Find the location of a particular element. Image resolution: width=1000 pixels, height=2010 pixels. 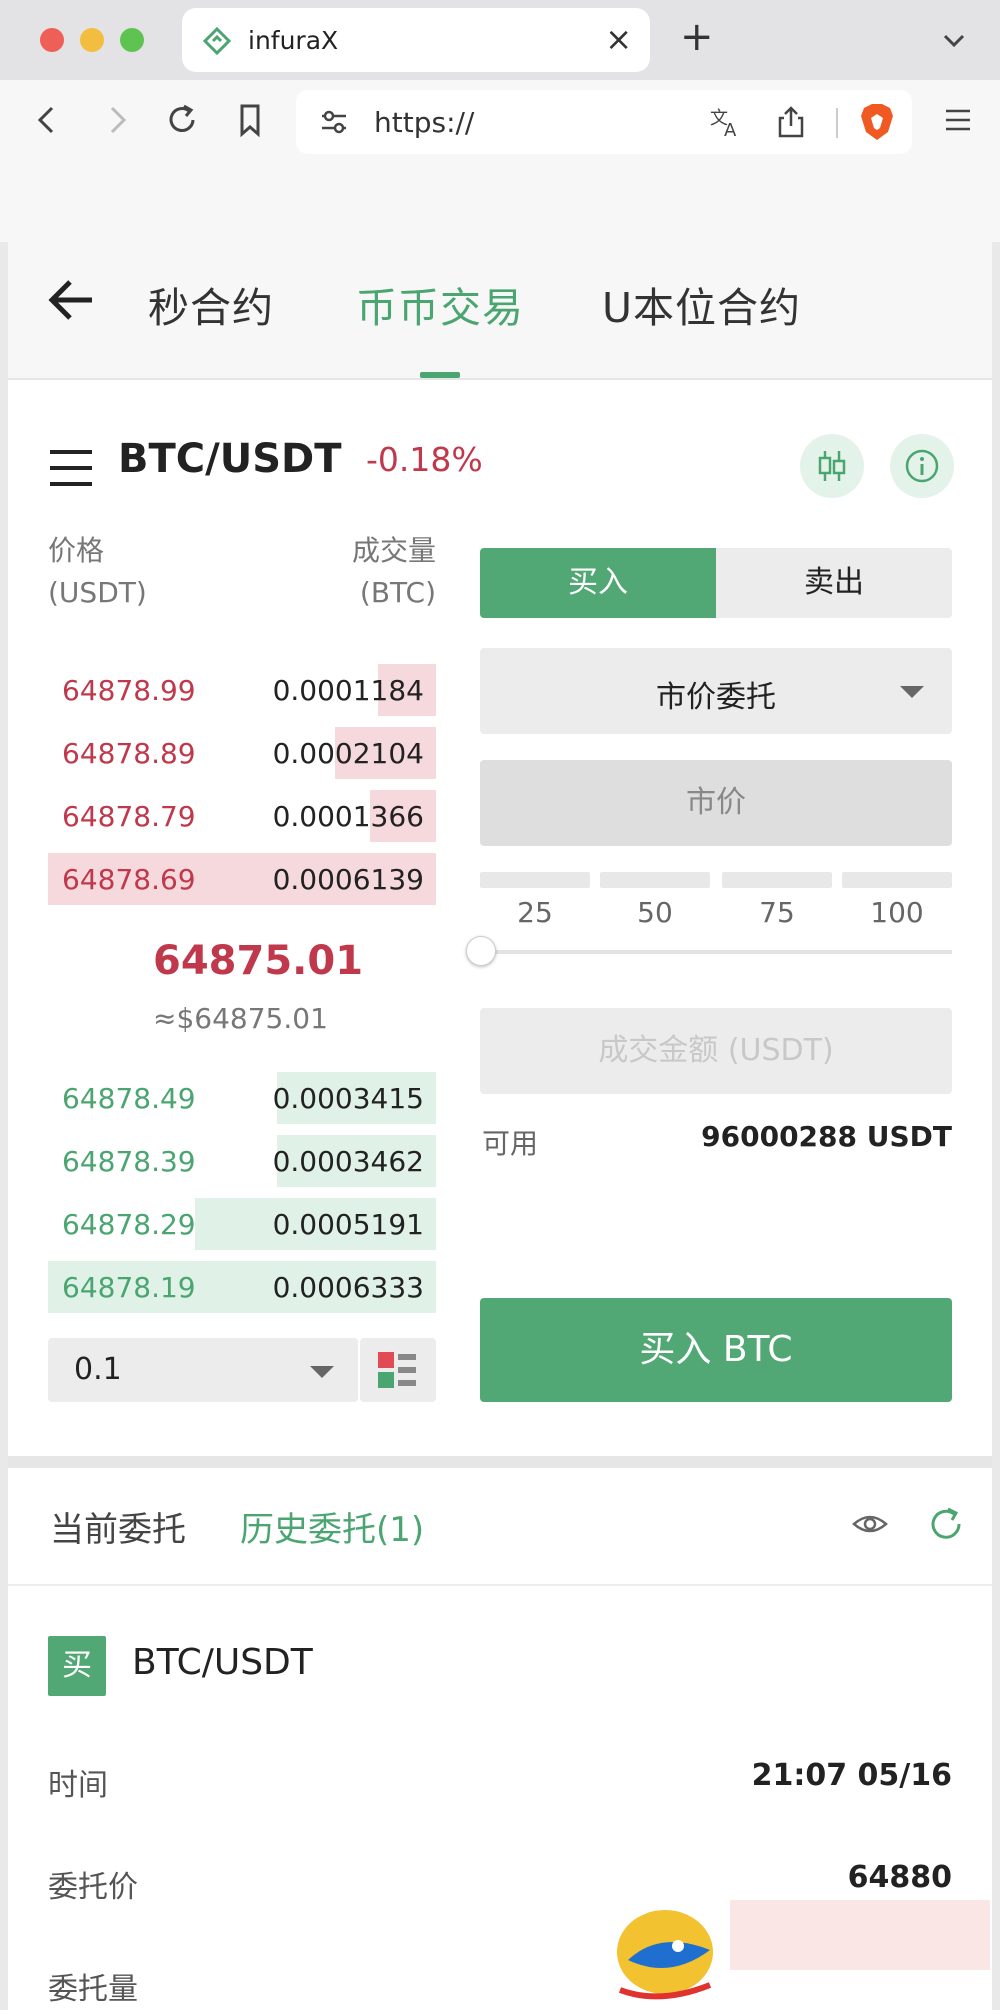

url-text: https:// is located at coordinates (424, 122).